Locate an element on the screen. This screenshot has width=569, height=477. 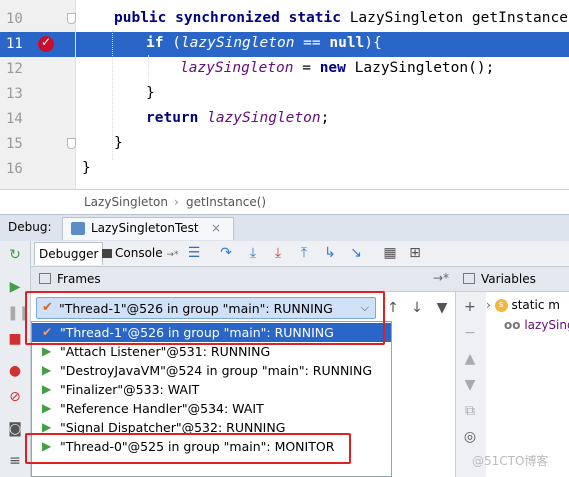
variable-row: oo lazySing is located at coordinates (536, 327).